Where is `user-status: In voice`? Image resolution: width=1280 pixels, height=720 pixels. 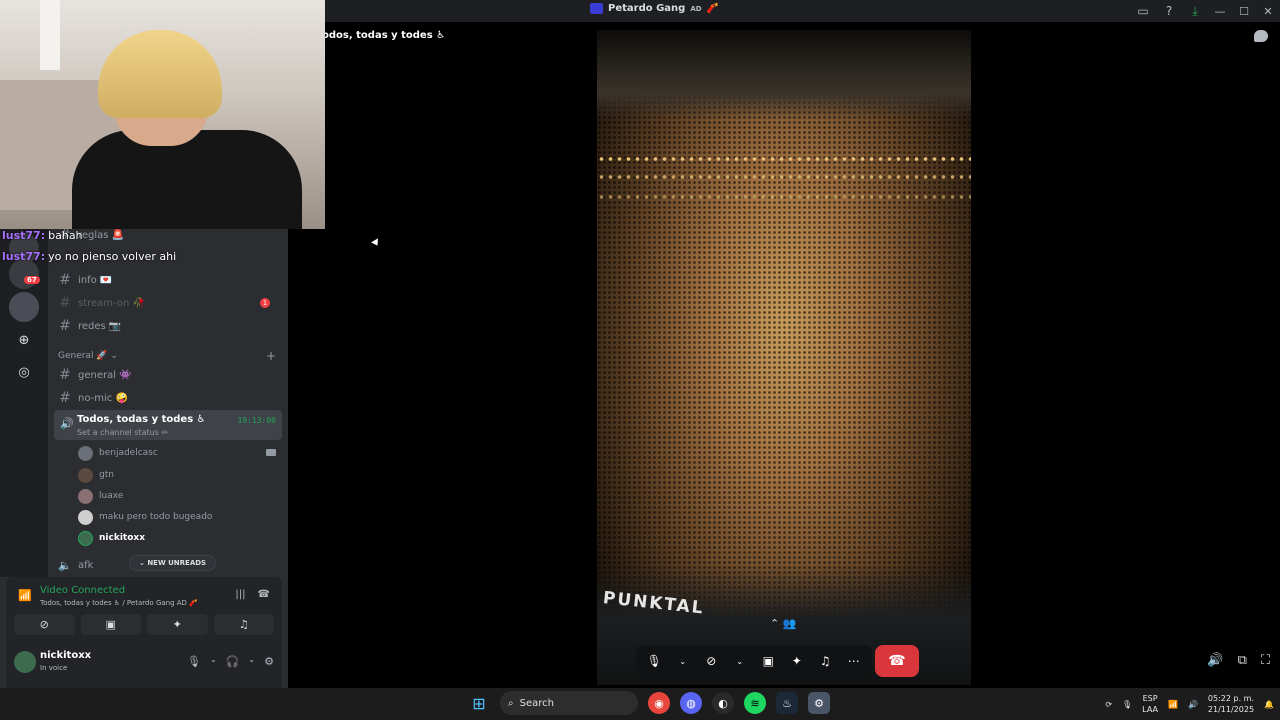
user-status: In voice is located at coordinates (54, 668).